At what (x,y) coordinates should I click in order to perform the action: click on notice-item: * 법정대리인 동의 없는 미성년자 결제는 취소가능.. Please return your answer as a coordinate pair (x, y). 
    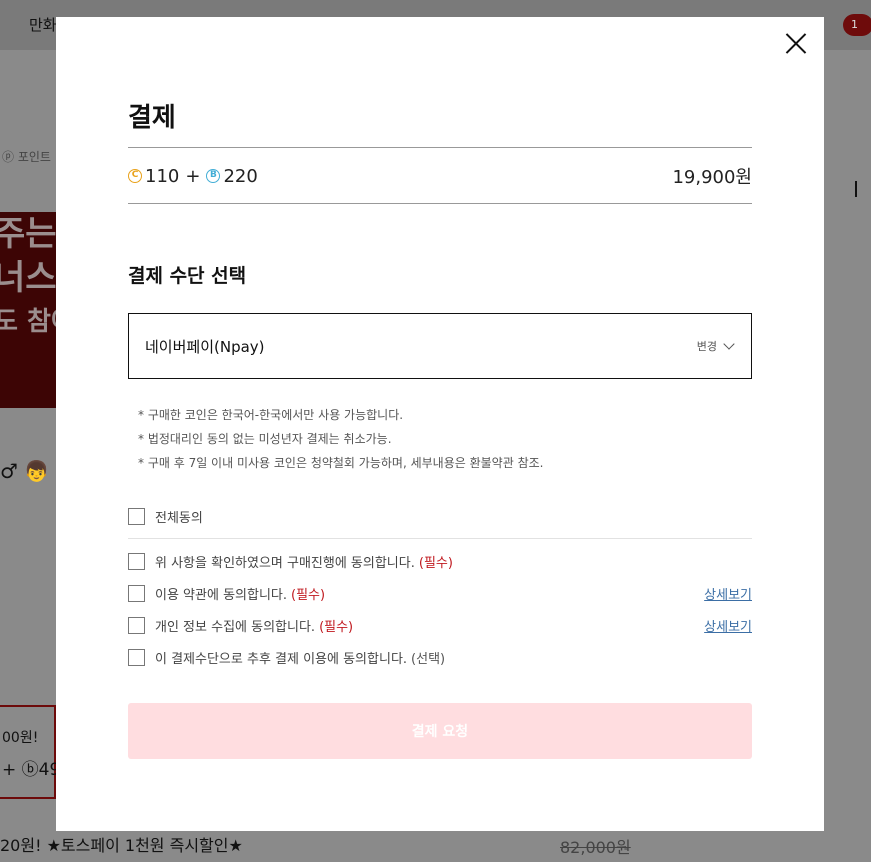
    Looking at the image, I should click on (265, 439).